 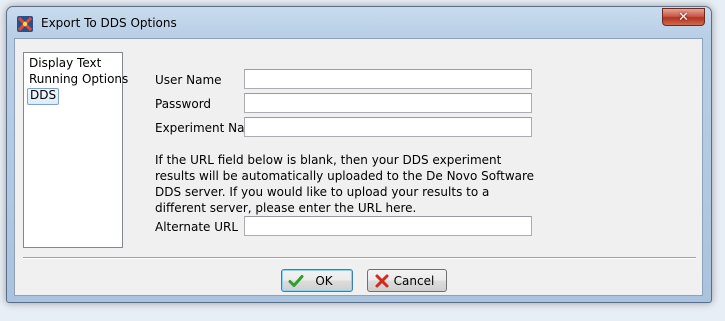 I want to click on cancel-button: Cancel, so click(x=407, y=280).